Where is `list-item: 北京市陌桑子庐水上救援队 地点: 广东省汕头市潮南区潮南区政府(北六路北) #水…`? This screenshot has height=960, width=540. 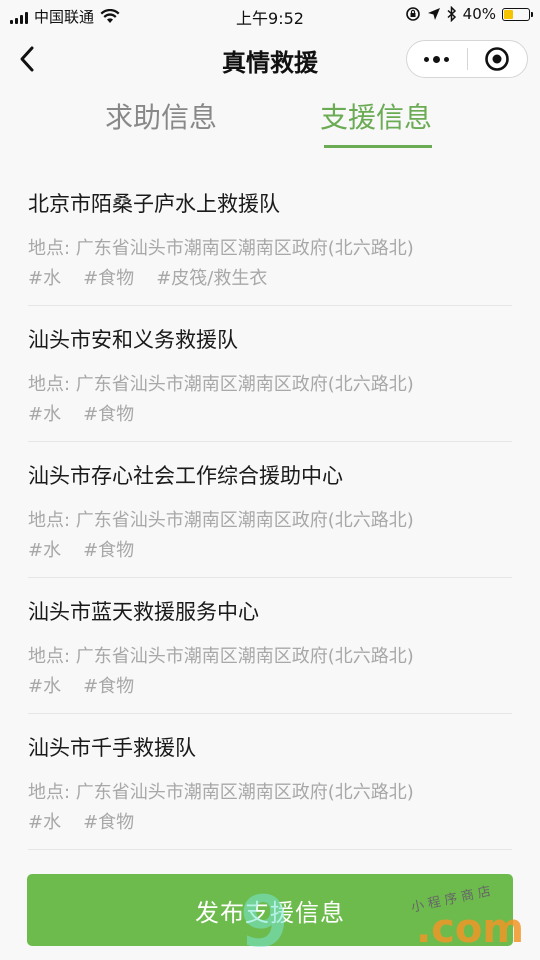 list-item: 北京市陌桑子庐水上救援队 地点: 广东省汕头市潮南区潮南区政府(北六路北) #水… is located at coordinates (270, 238).